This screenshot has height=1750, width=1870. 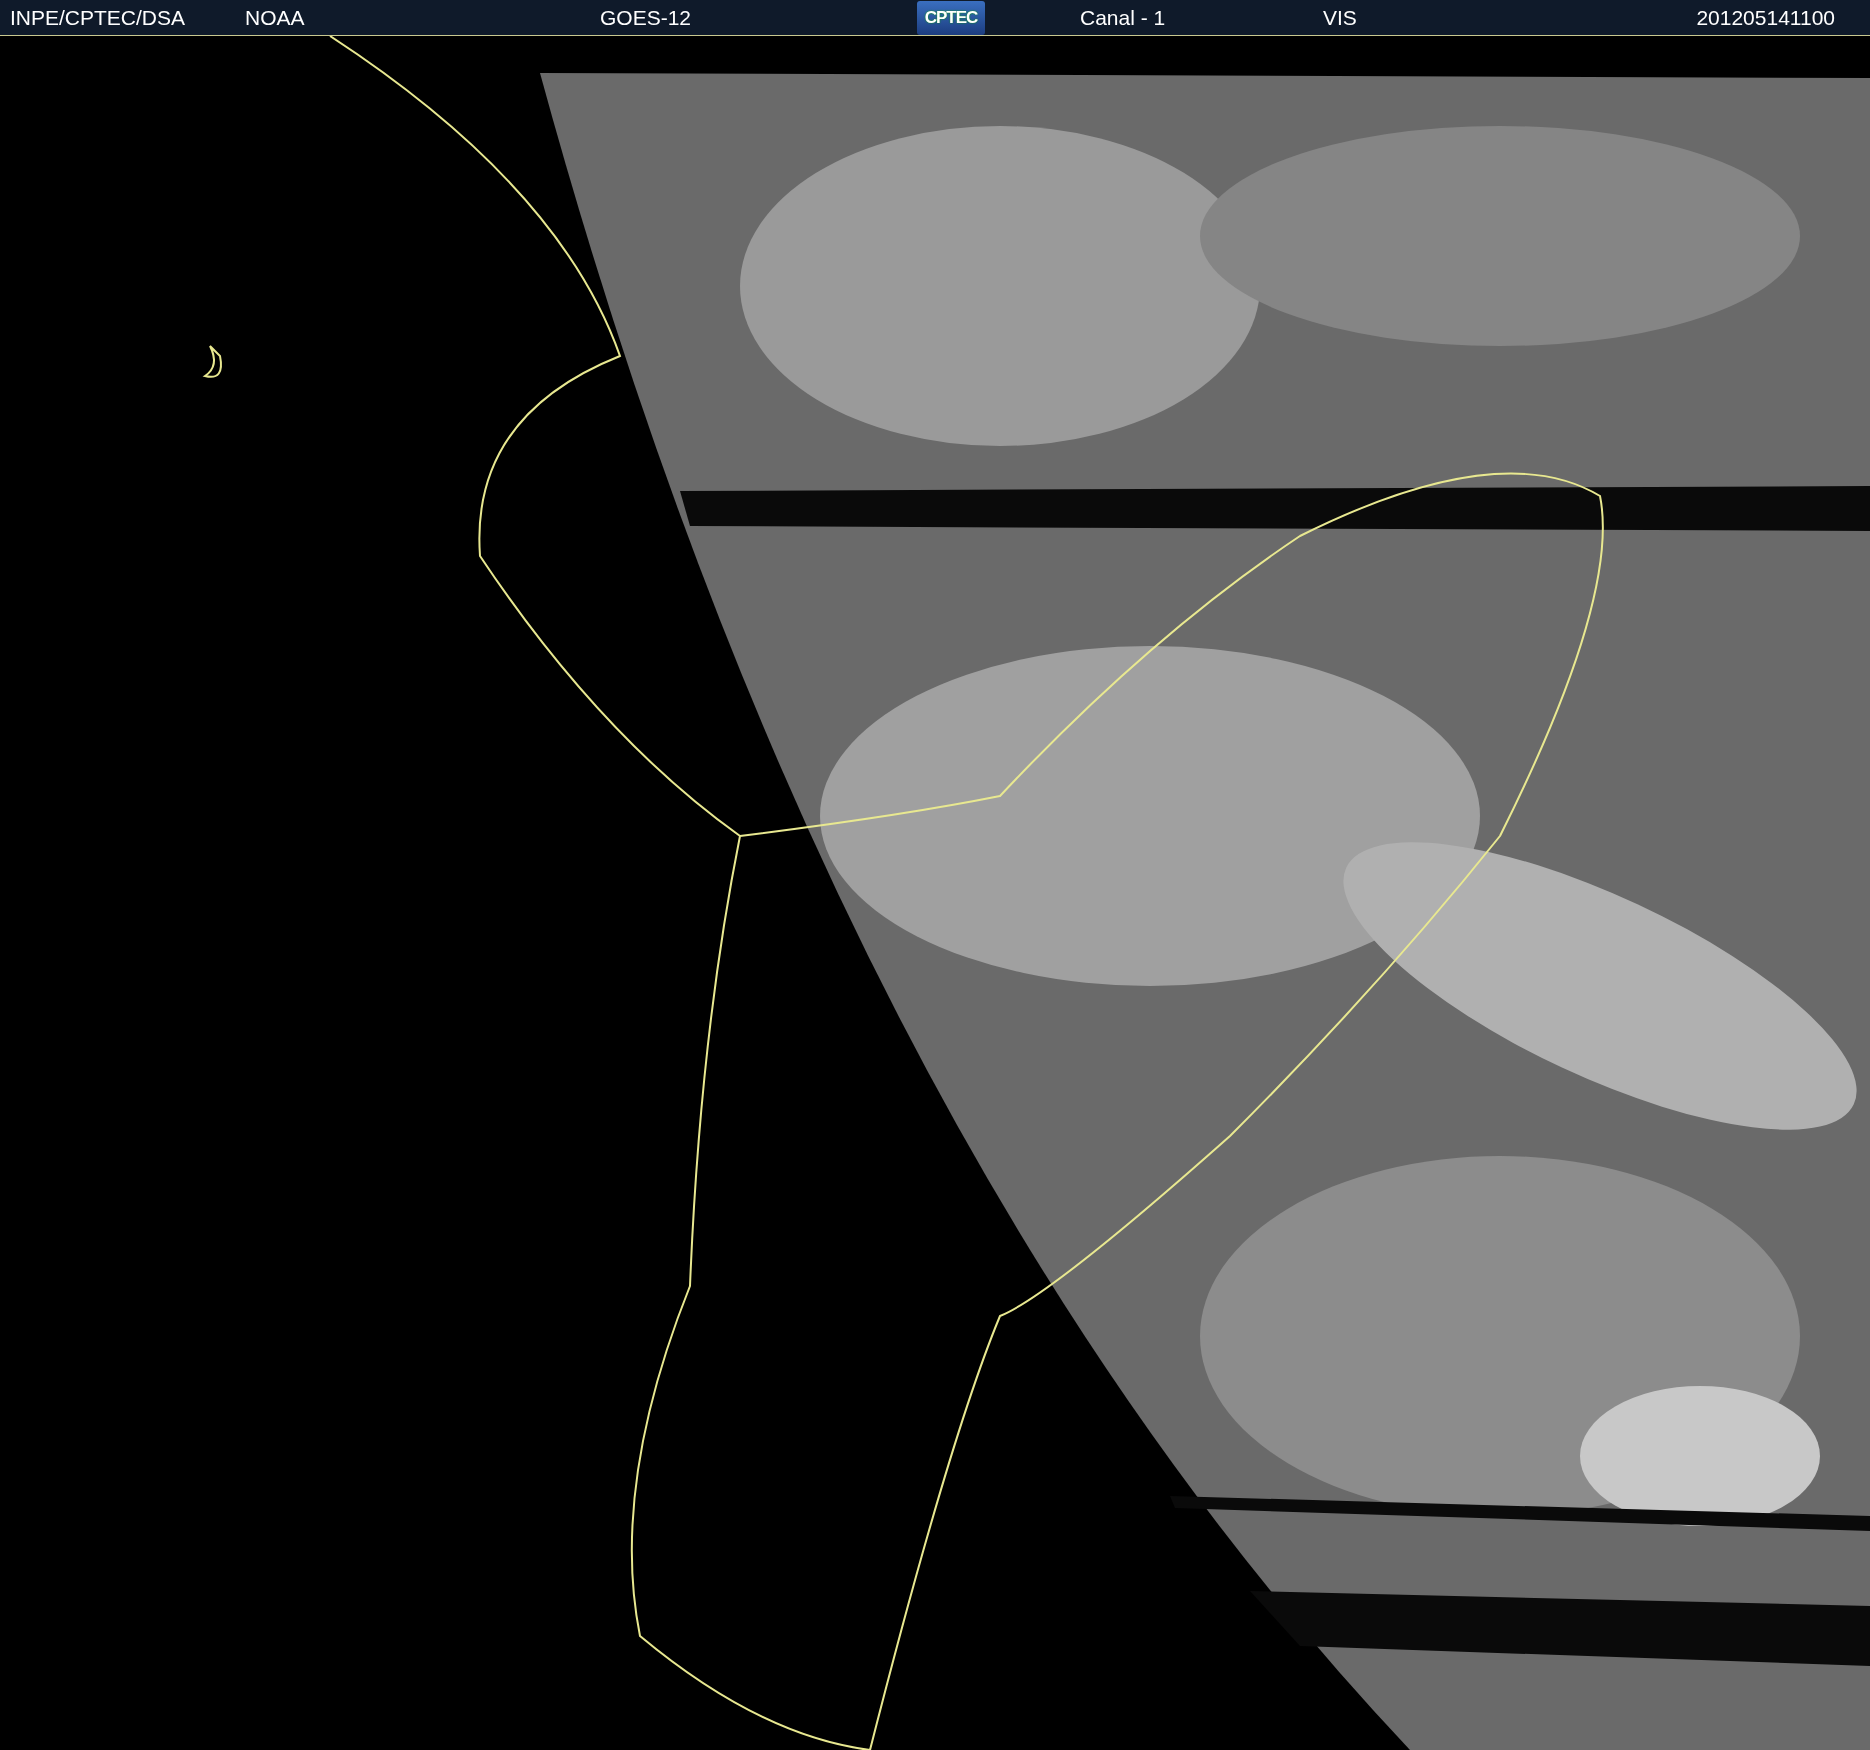 I want to click on timestamp-label: 201205141100, so click(x=1766, y=17).